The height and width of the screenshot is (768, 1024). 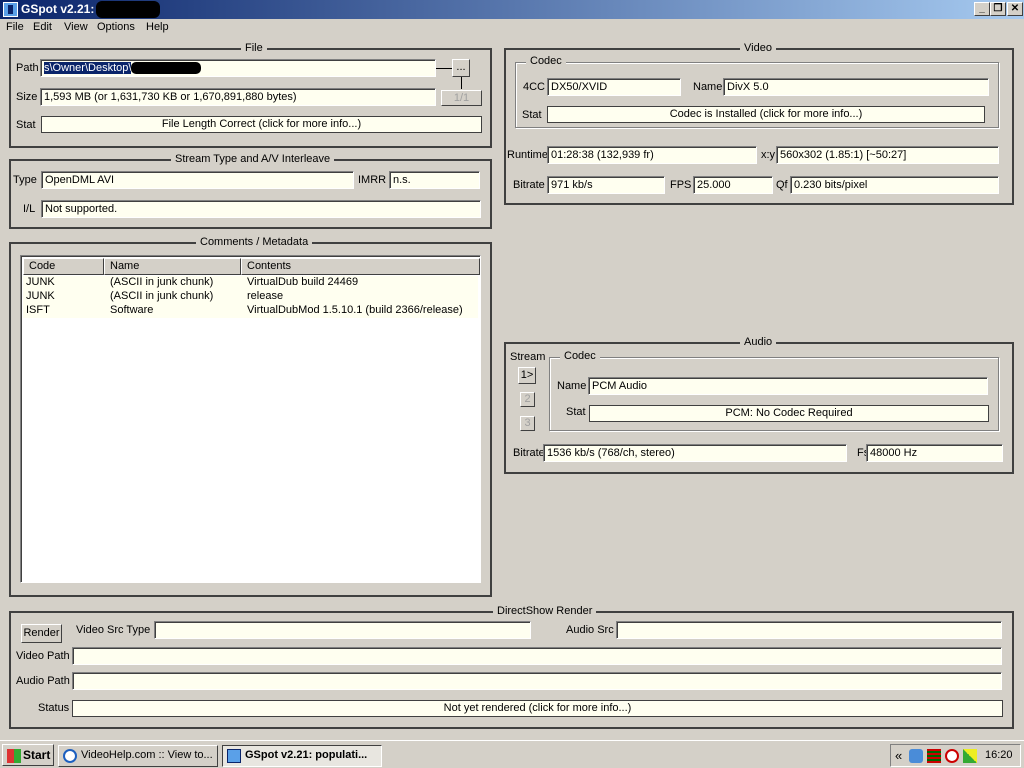 What do you see at coordinates (15, 27) in the screenshot?
I see `menu-file: File` at bounding box center [15, 27].